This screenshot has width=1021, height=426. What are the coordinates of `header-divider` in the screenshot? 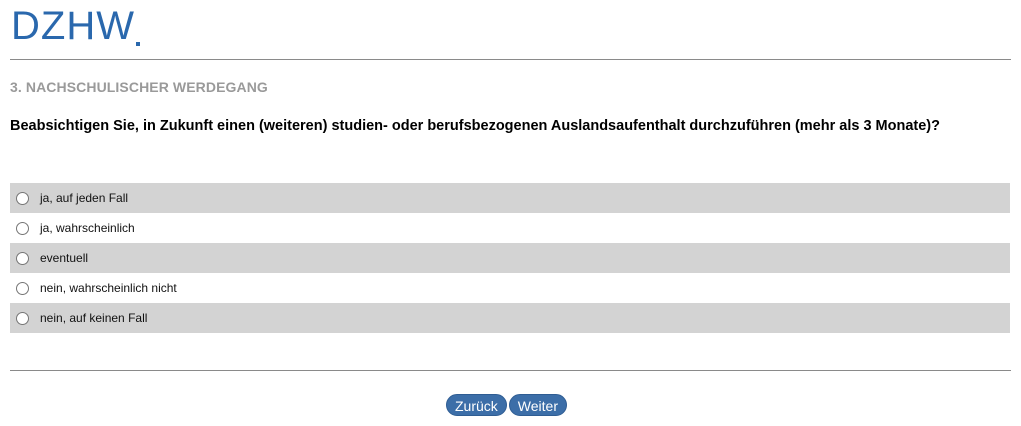 It's located at (510, 59).